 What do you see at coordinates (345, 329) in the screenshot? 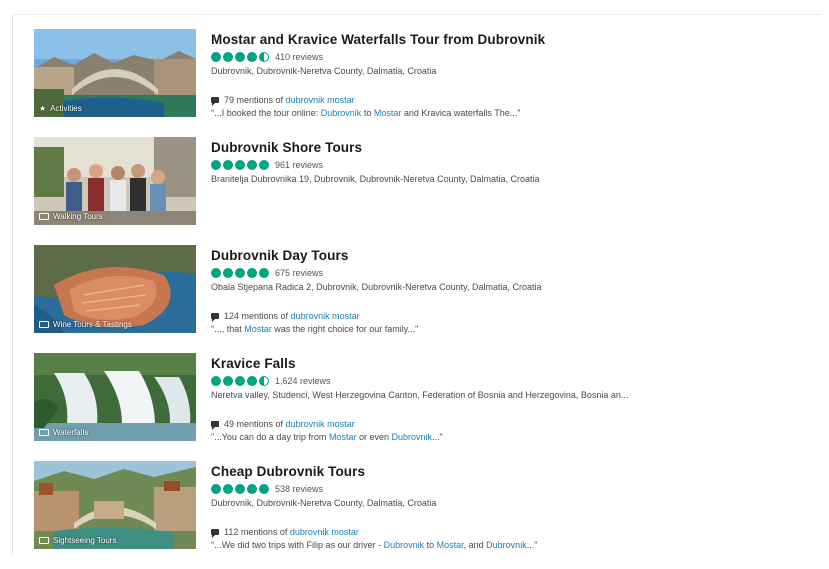
I see `snippet-text: was the right choice for our family..."` at bounding box center [345, 329].